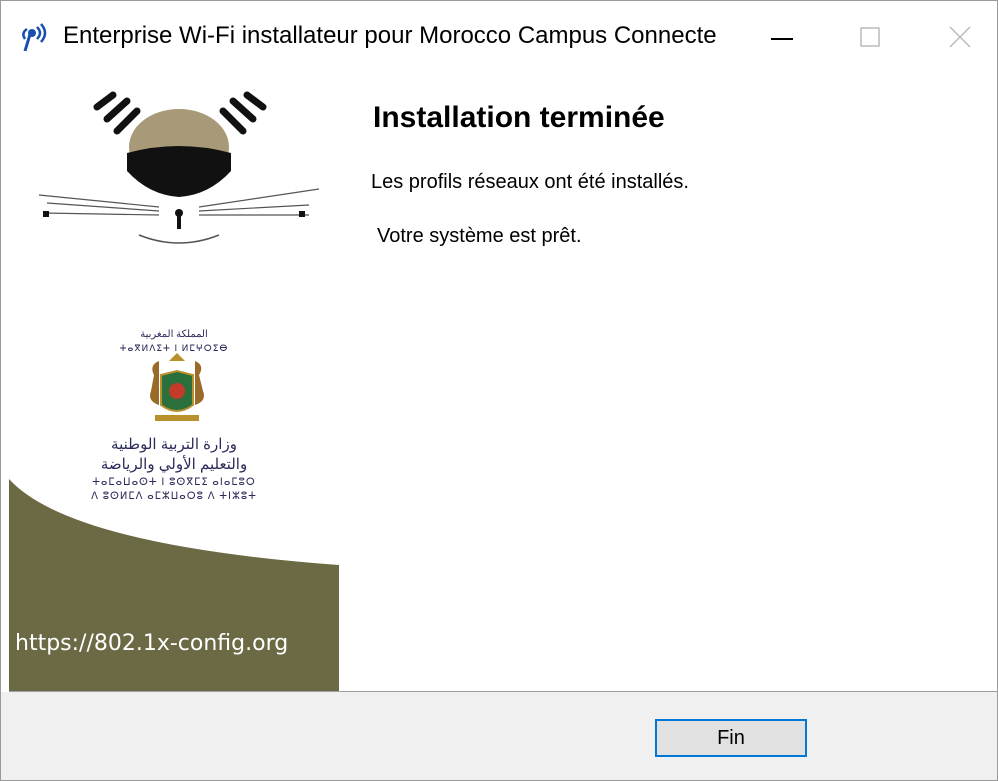  What do you see at coordinates (174, 464) in the screenshot?
I see `ministry-name-arabic-2: والتعليم الأولي والرياضة` at bounding box center [174, 464].